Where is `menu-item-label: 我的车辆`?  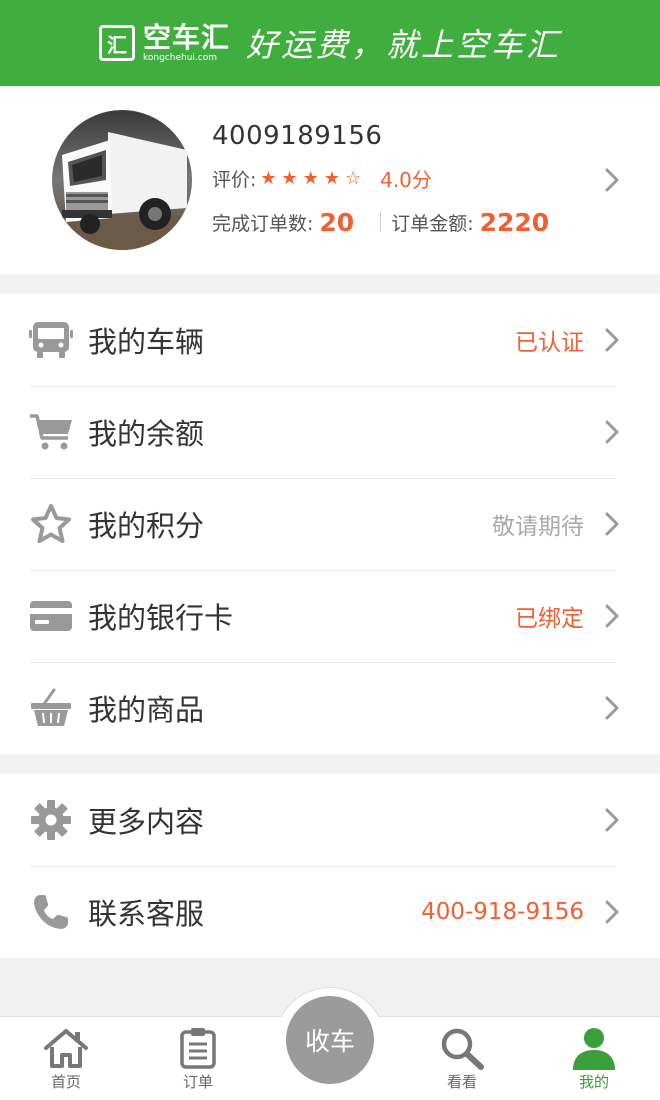
menu-item-label: 我的车辆 is located at coordinates (146, 342).